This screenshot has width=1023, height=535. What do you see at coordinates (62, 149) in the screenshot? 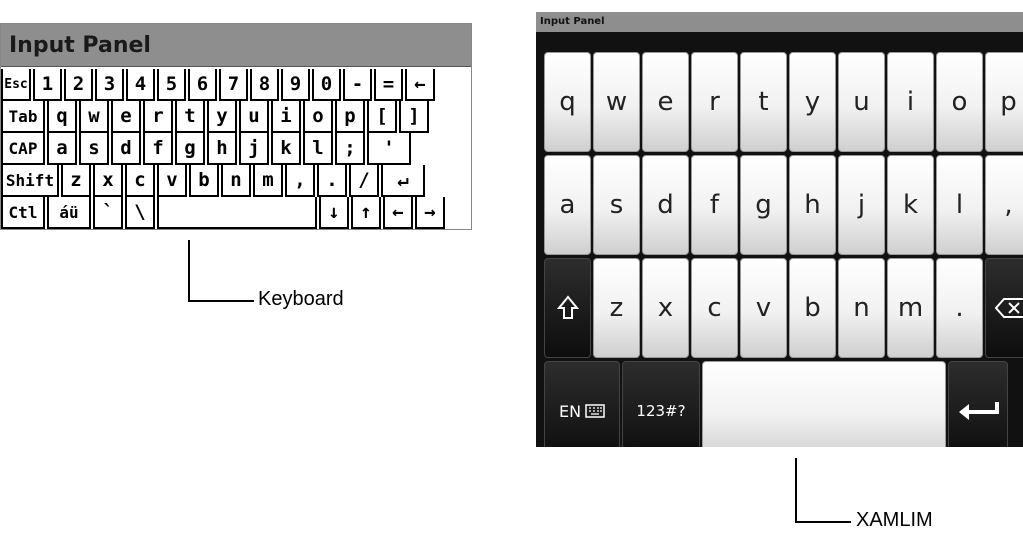
I see `key-a: a` at bounding box center [62, 149].